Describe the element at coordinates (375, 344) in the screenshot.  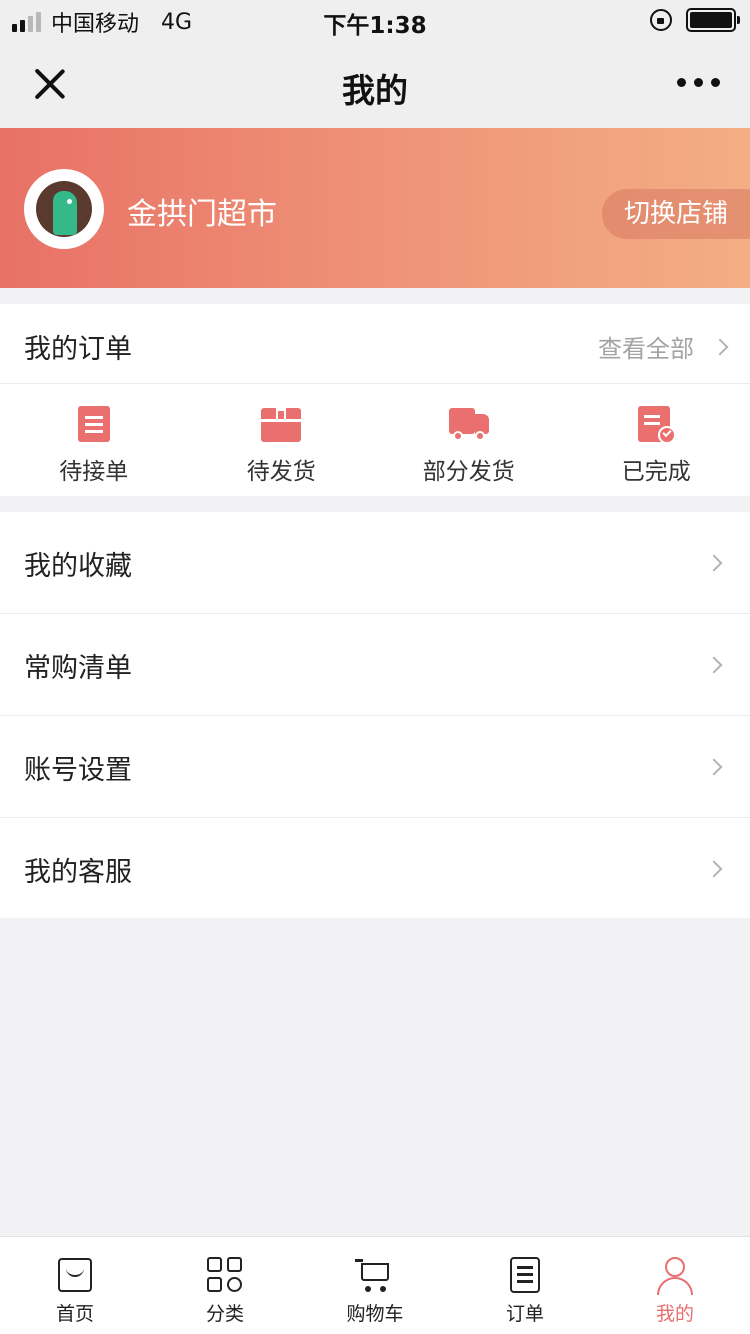
I see `orders-header: 我的订单 查看全部` at that location.